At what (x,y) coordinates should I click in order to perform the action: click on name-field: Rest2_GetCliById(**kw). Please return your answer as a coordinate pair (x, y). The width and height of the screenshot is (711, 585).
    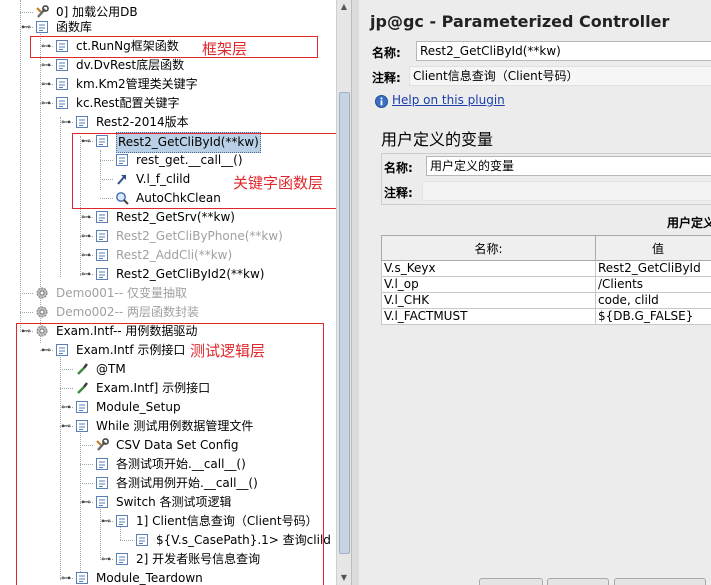
    Looking at the image, I should click on (563, 51).